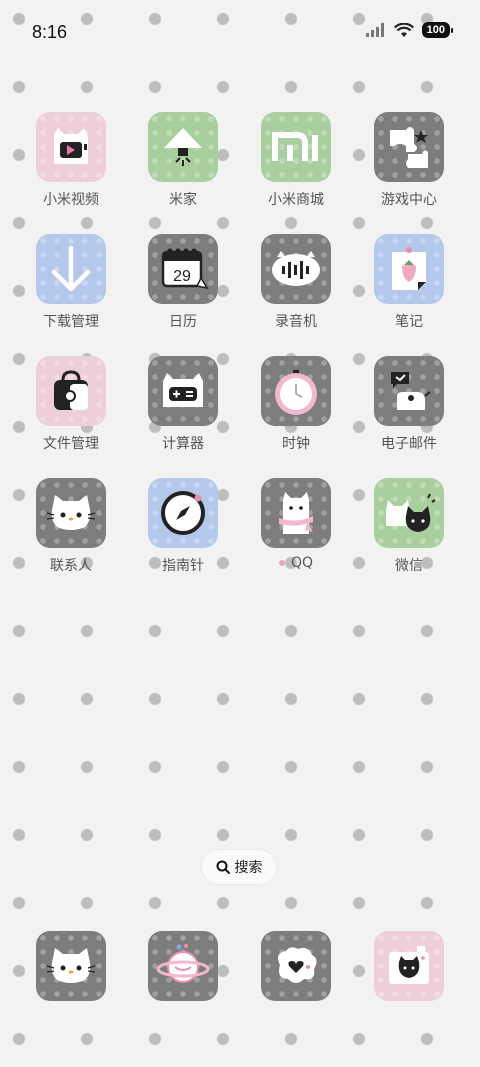  I want to click on app-downloads: 下载管理, so click(71, 282).